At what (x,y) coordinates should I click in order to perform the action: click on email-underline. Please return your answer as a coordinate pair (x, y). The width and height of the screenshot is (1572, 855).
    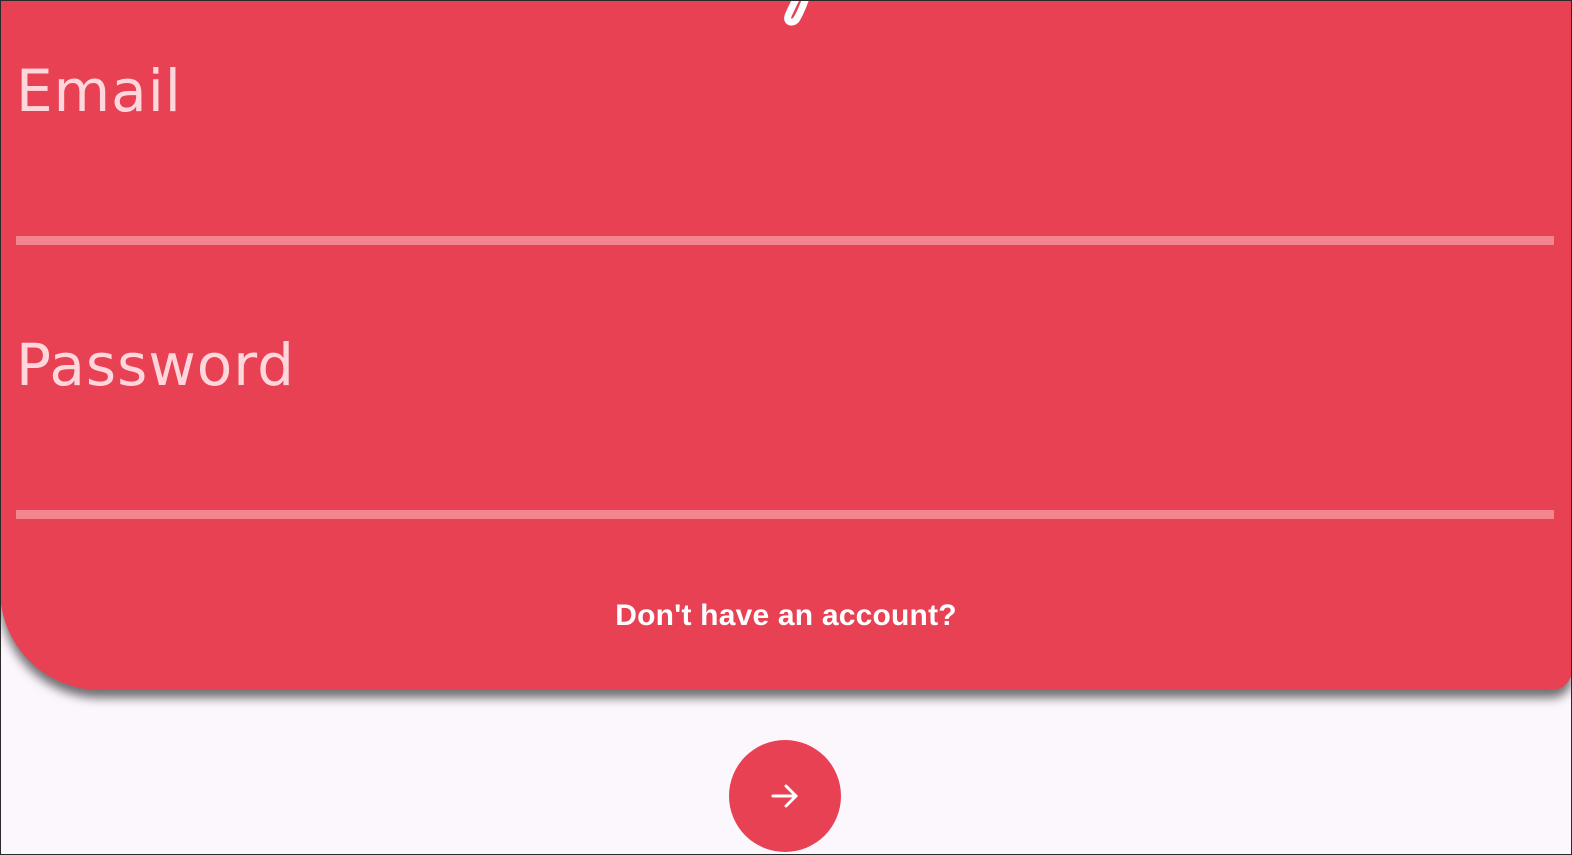
    Looking at the image, I should click on (785, 240).